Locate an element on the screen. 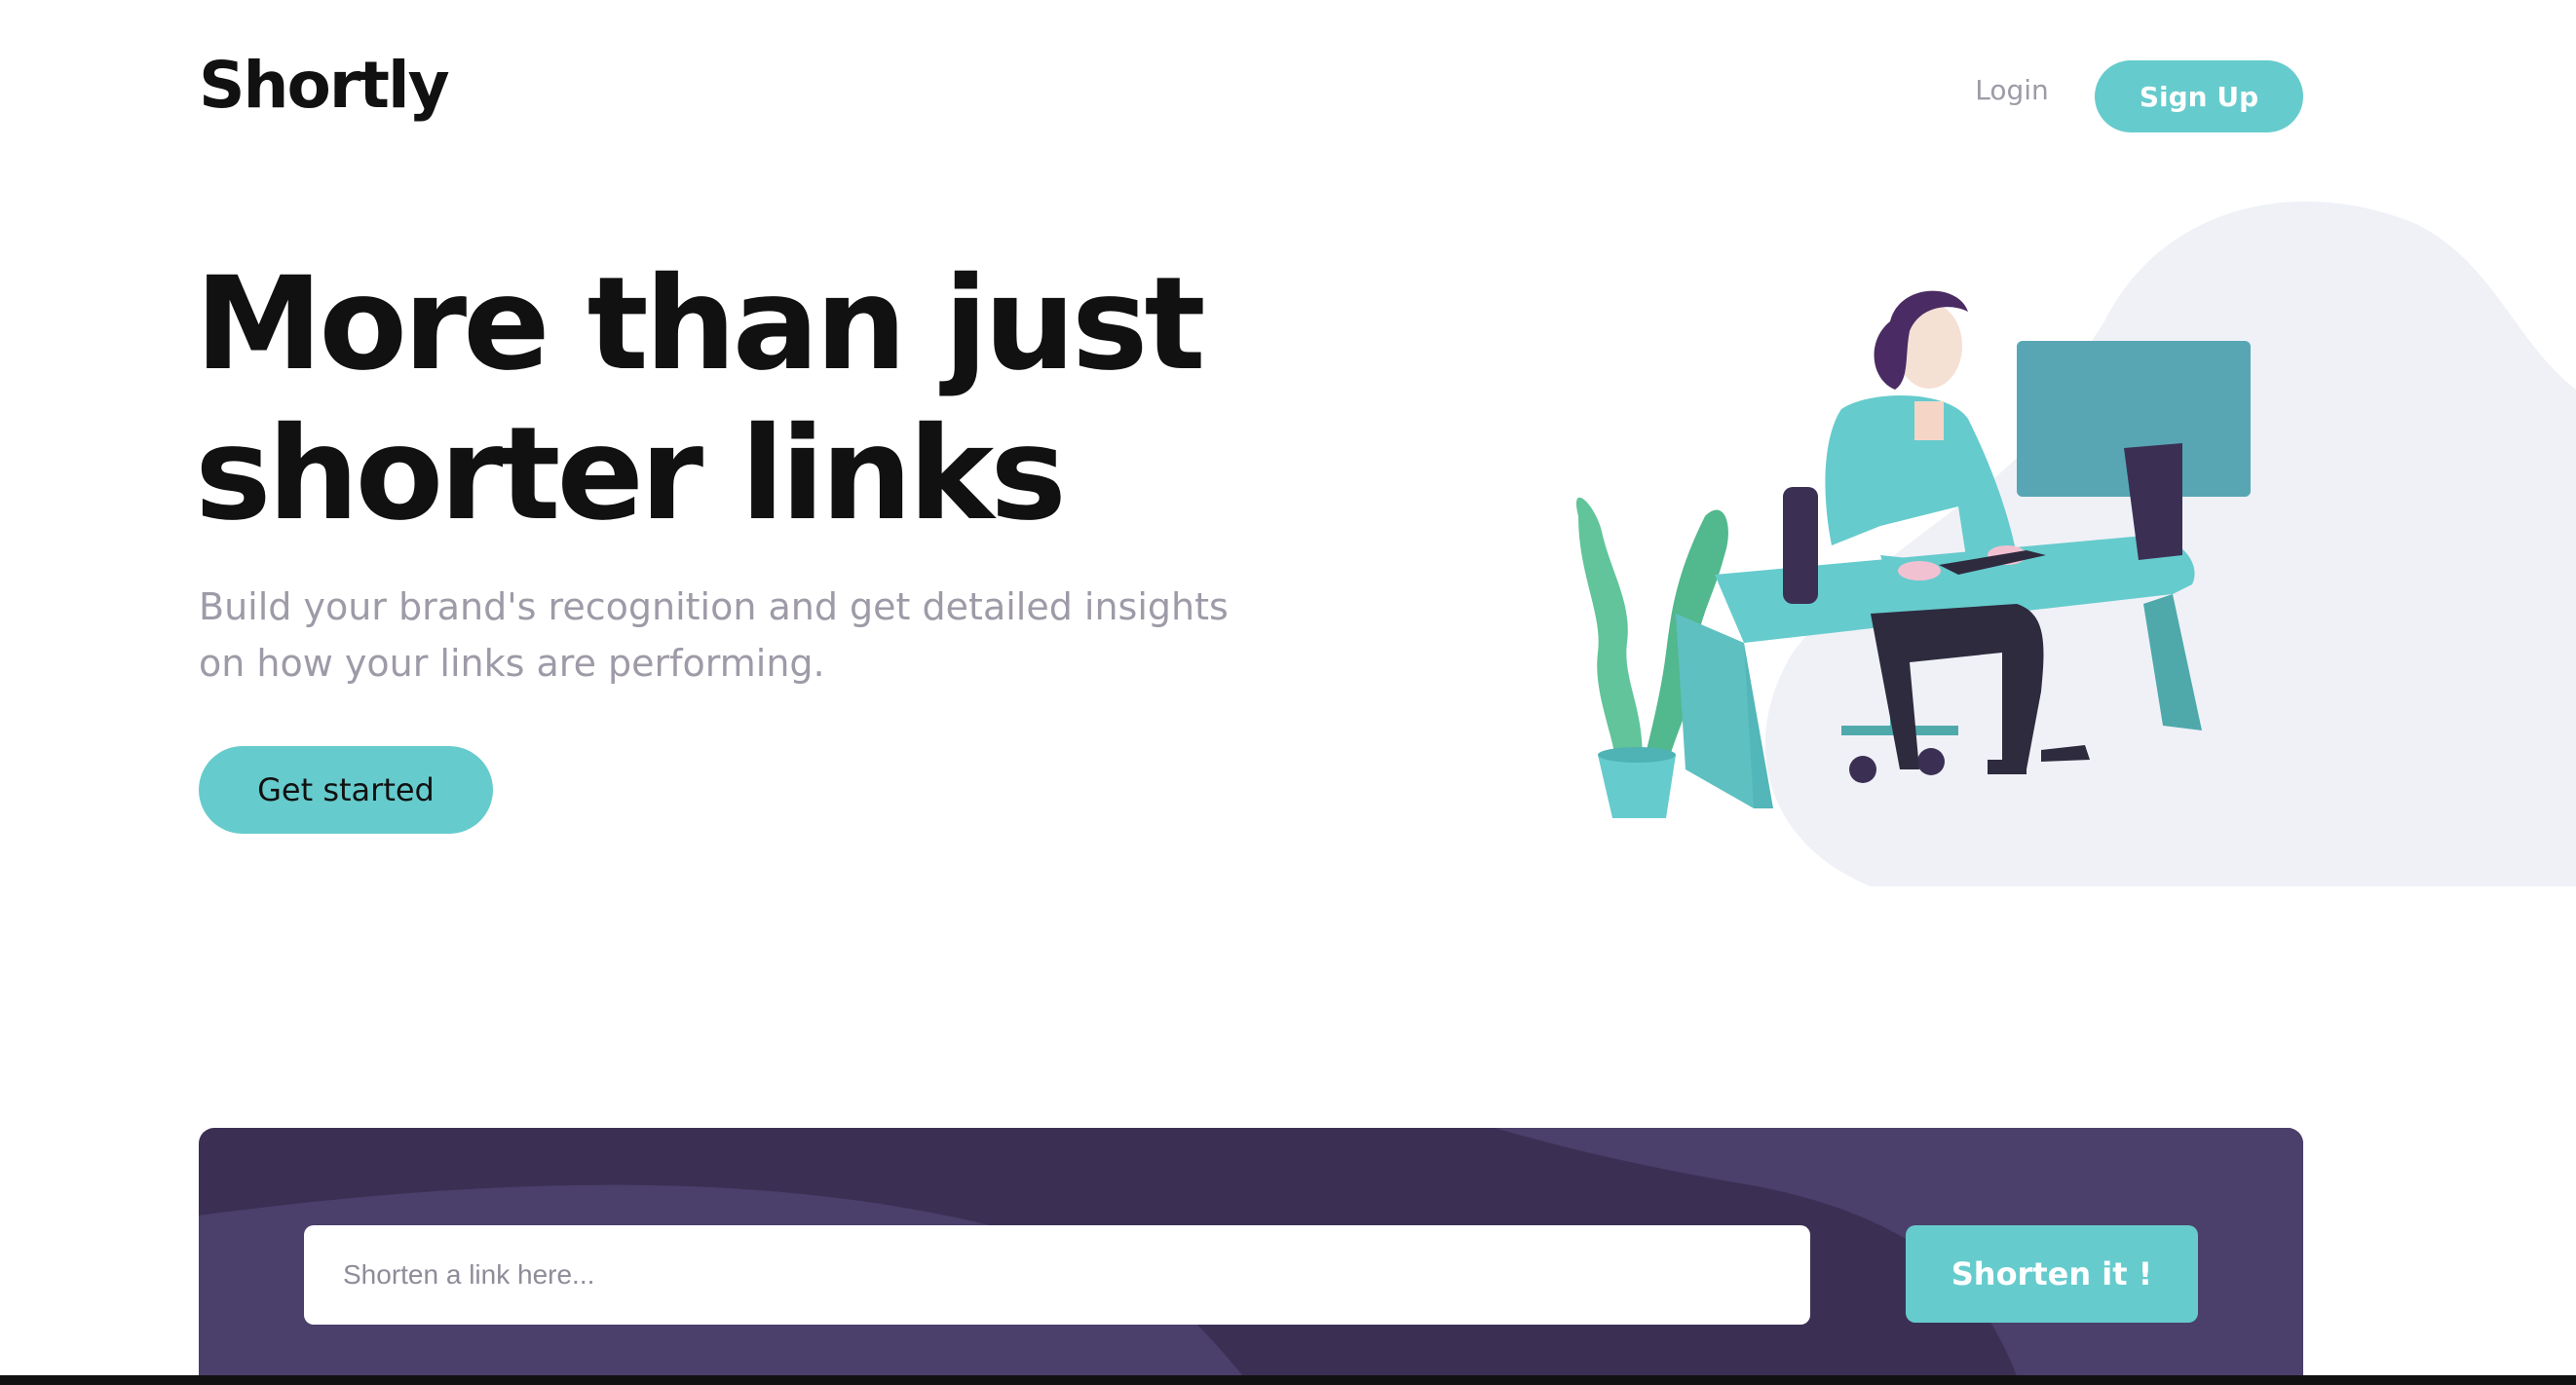 The height and width of the screenshot is (1385, 2576). login-link: Login is located at coordinates (2012, 90).